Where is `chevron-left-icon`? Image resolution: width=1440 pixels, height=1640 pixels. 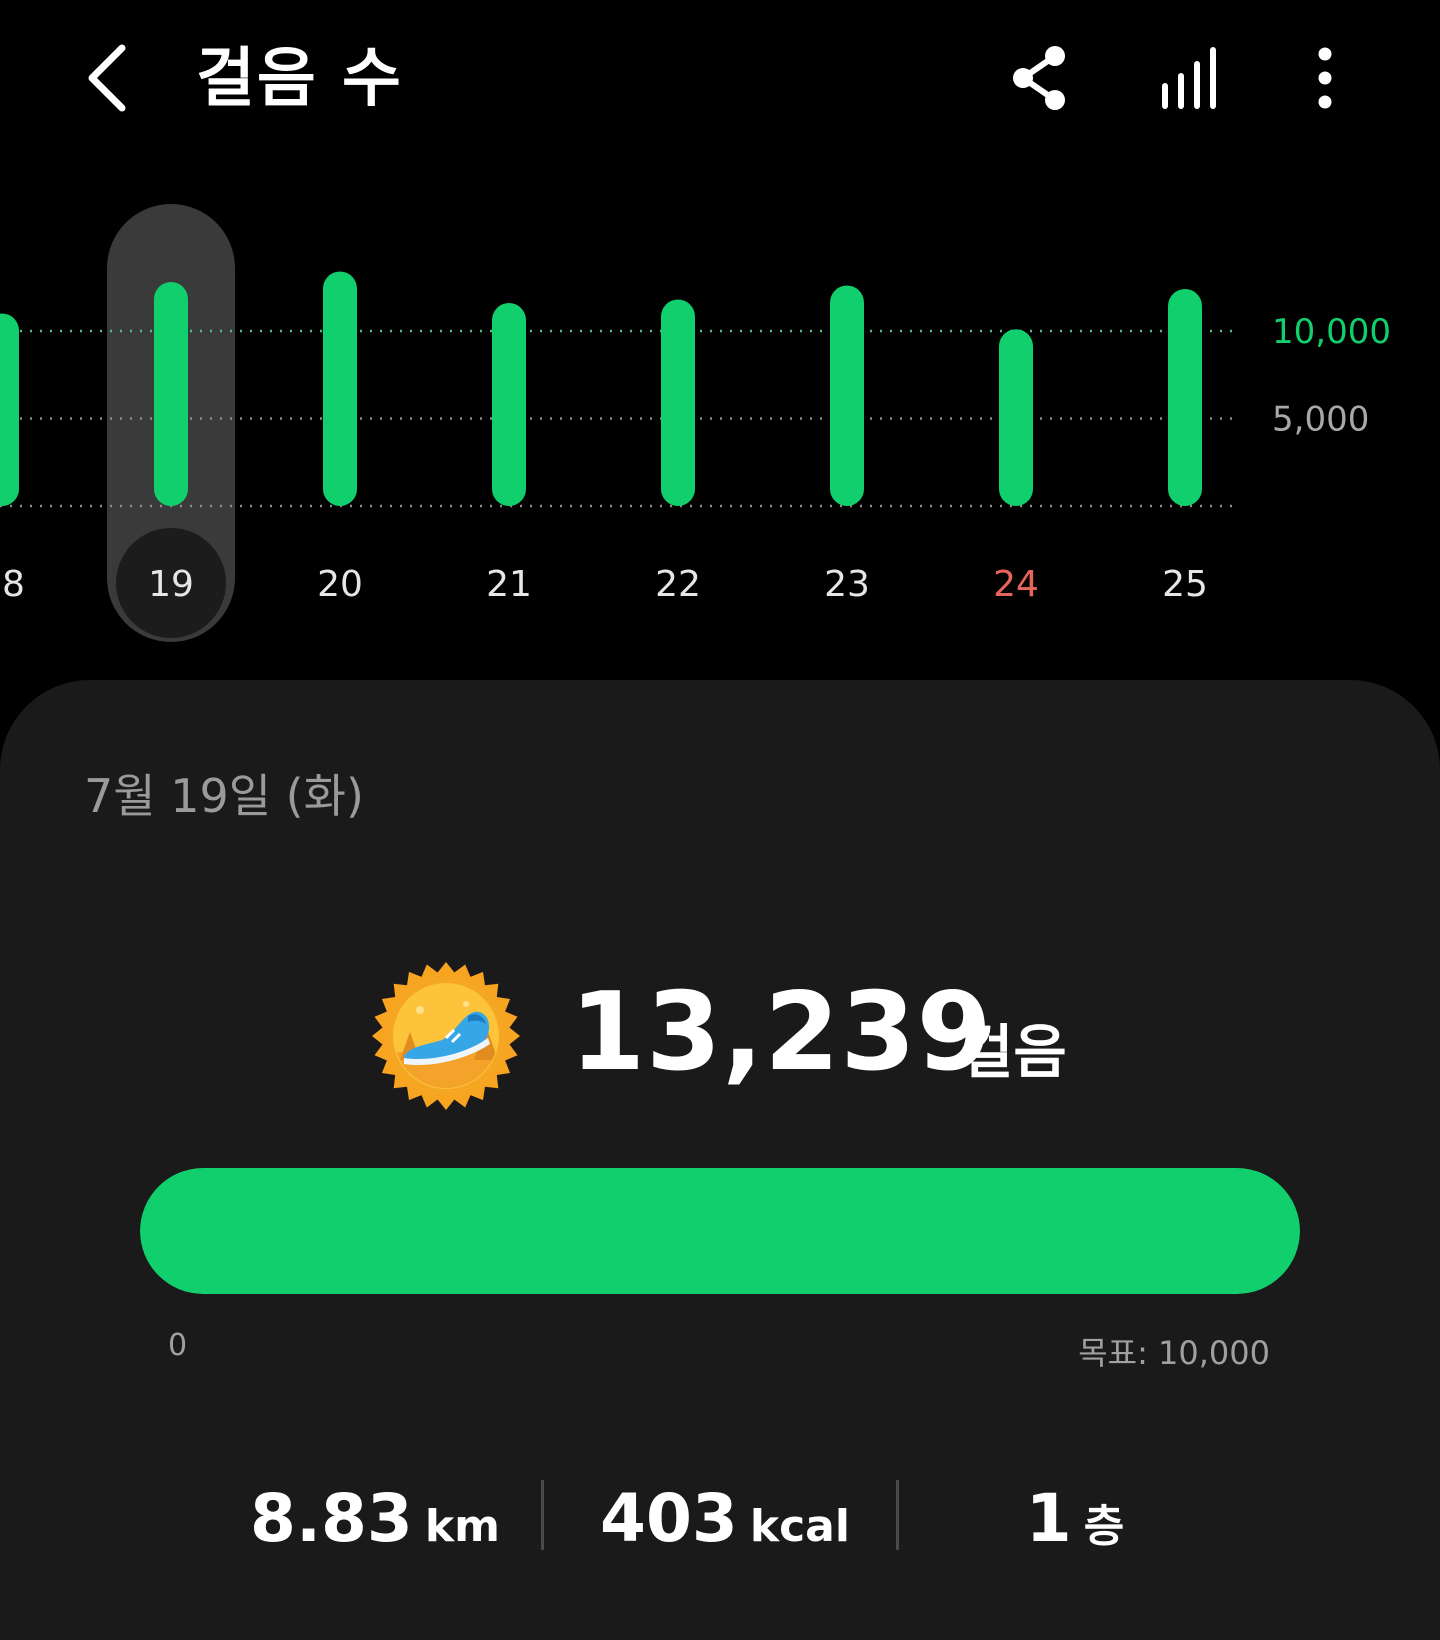 chevron-left-icon is located at coordinates (107, 78).